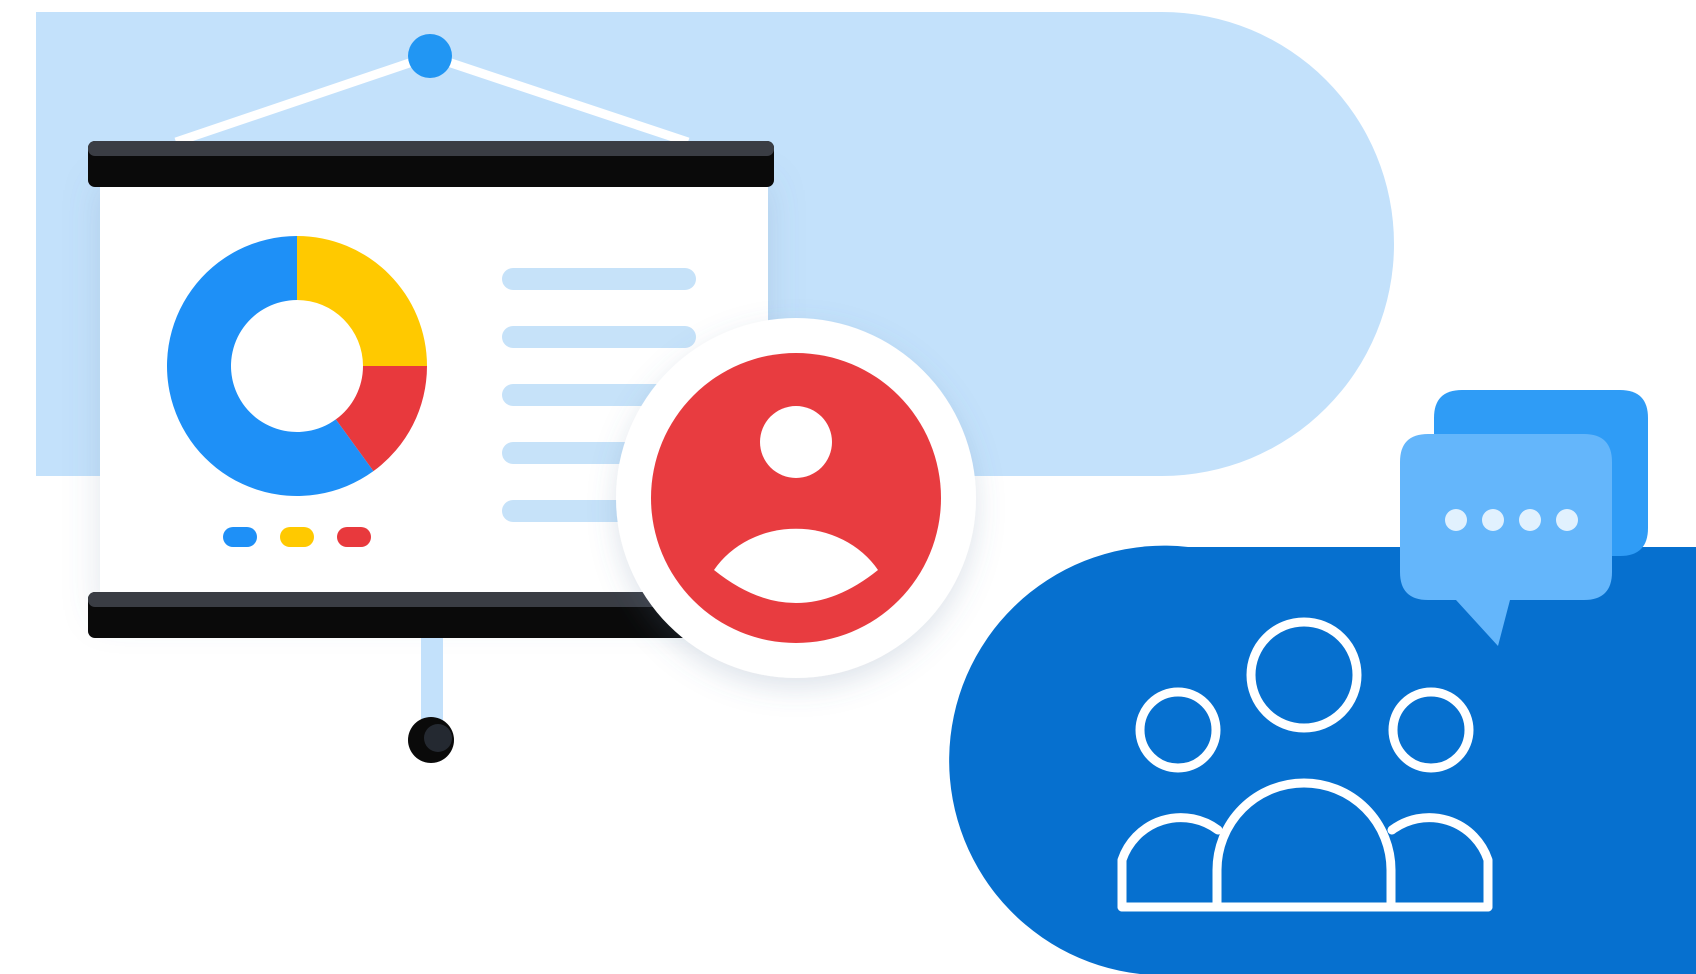 The width and height of the screenshot is (1696, 974). I want to click on avatar-head, so click(796, 442).